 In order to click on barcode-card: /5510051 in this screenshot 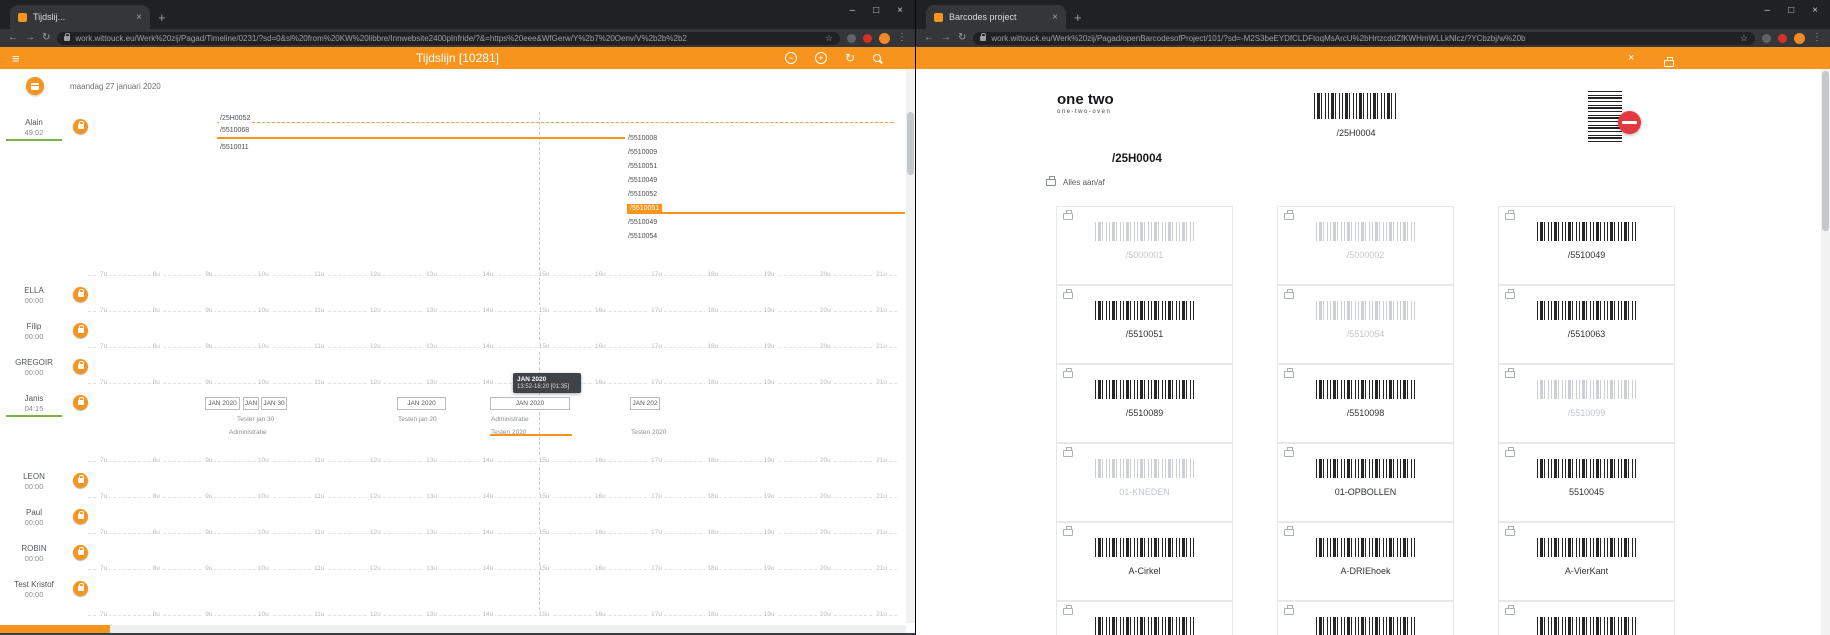, I will do `click(1144, 324)`.